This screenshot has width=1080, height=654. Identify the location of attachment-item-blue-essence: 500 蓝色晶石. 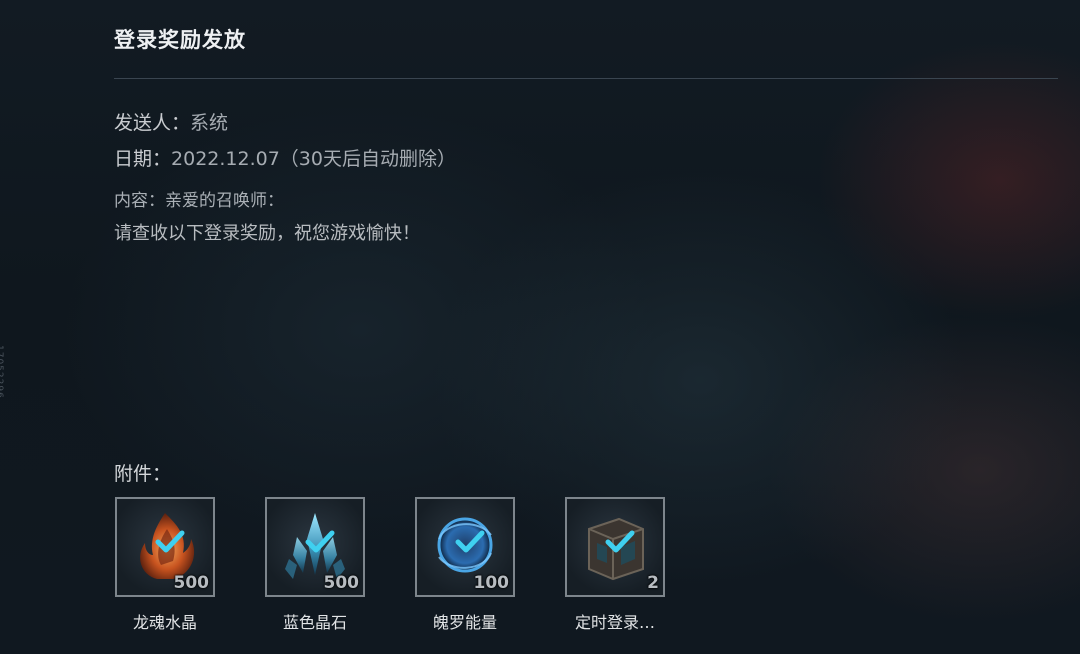
(315, 565).